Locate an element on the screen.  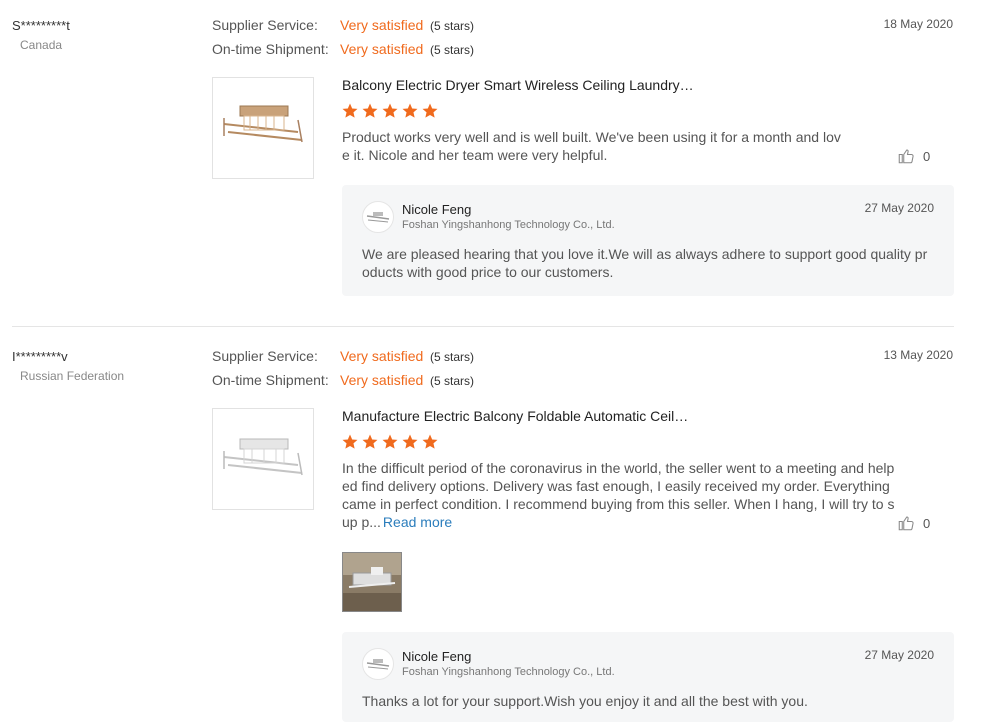
review-divider is located at coordinates (483, 326).